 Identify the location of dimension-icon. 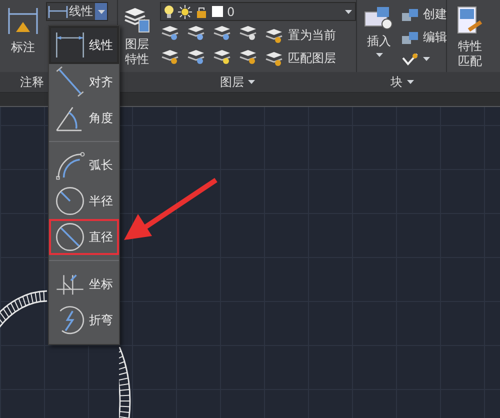
(23, 21).